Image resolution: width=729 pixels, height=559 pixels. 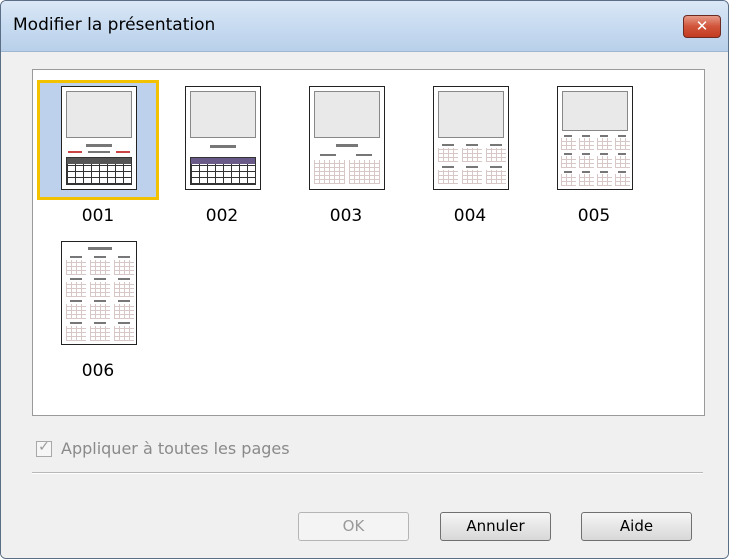 What do you see at coordinates (364, 26) in the screenshot?
I see `title-bar: Modifier la présentation ✕` at bounding box center [364, 26].